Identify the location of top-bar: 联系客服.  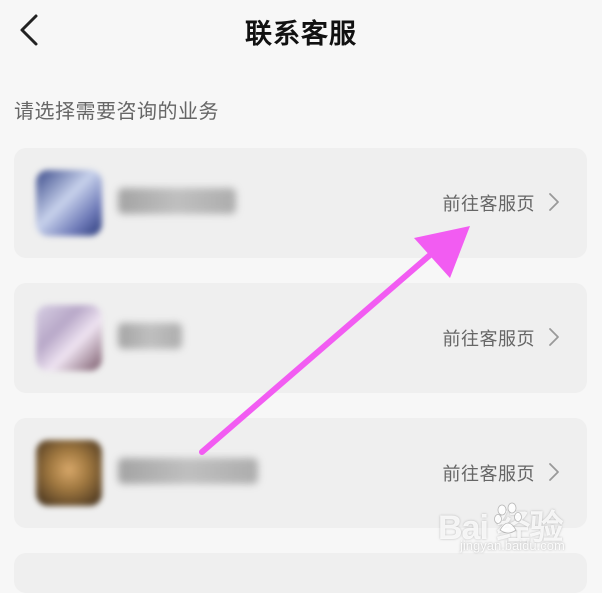
(301, 30).